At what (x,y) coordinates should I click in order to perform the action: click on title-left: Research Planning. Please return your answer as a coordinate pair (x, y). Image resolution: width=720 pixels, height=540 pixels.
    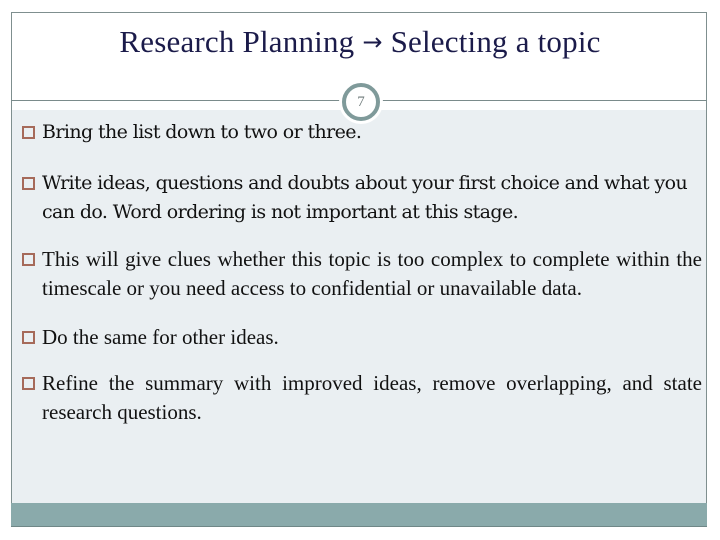
    Looking at the image, I should click on (237, 41).